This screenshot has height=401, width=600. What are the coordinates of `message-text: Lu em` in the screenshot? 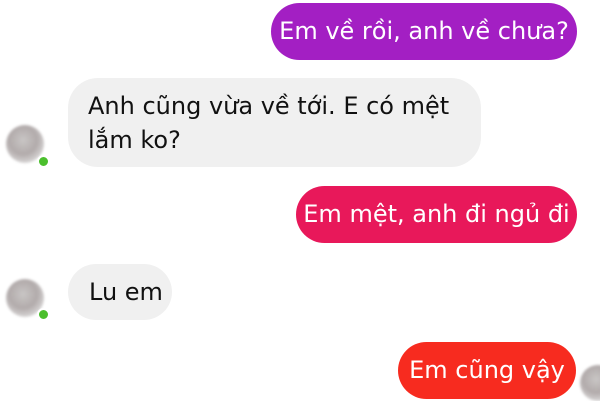 It's located at (126, 292).